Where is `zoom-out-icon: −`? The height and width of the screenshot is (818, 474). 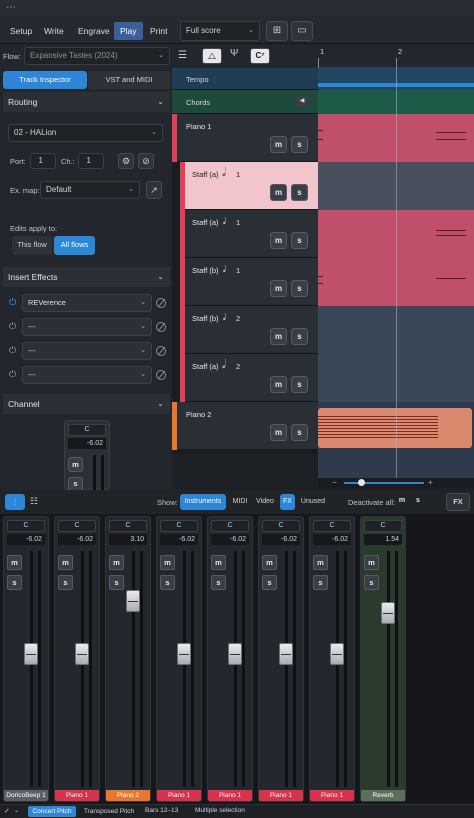 zoom-out-icon: − is located at coordinates (334, 482).